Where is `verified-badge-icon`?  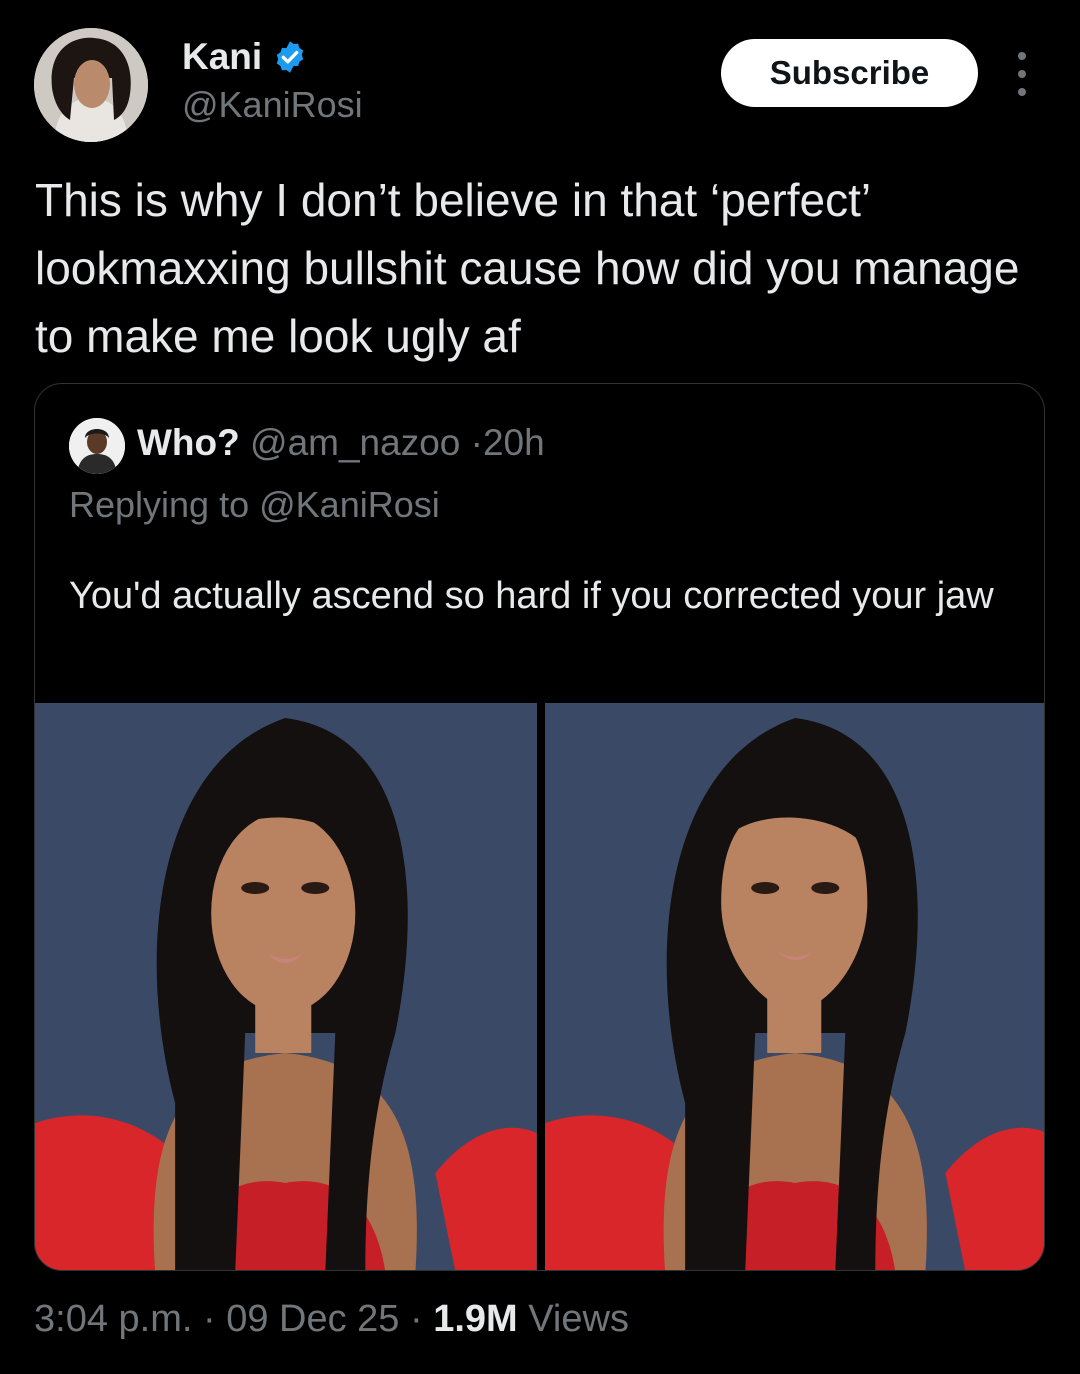 verified-badge-icon is located at coordinates (290, 57).